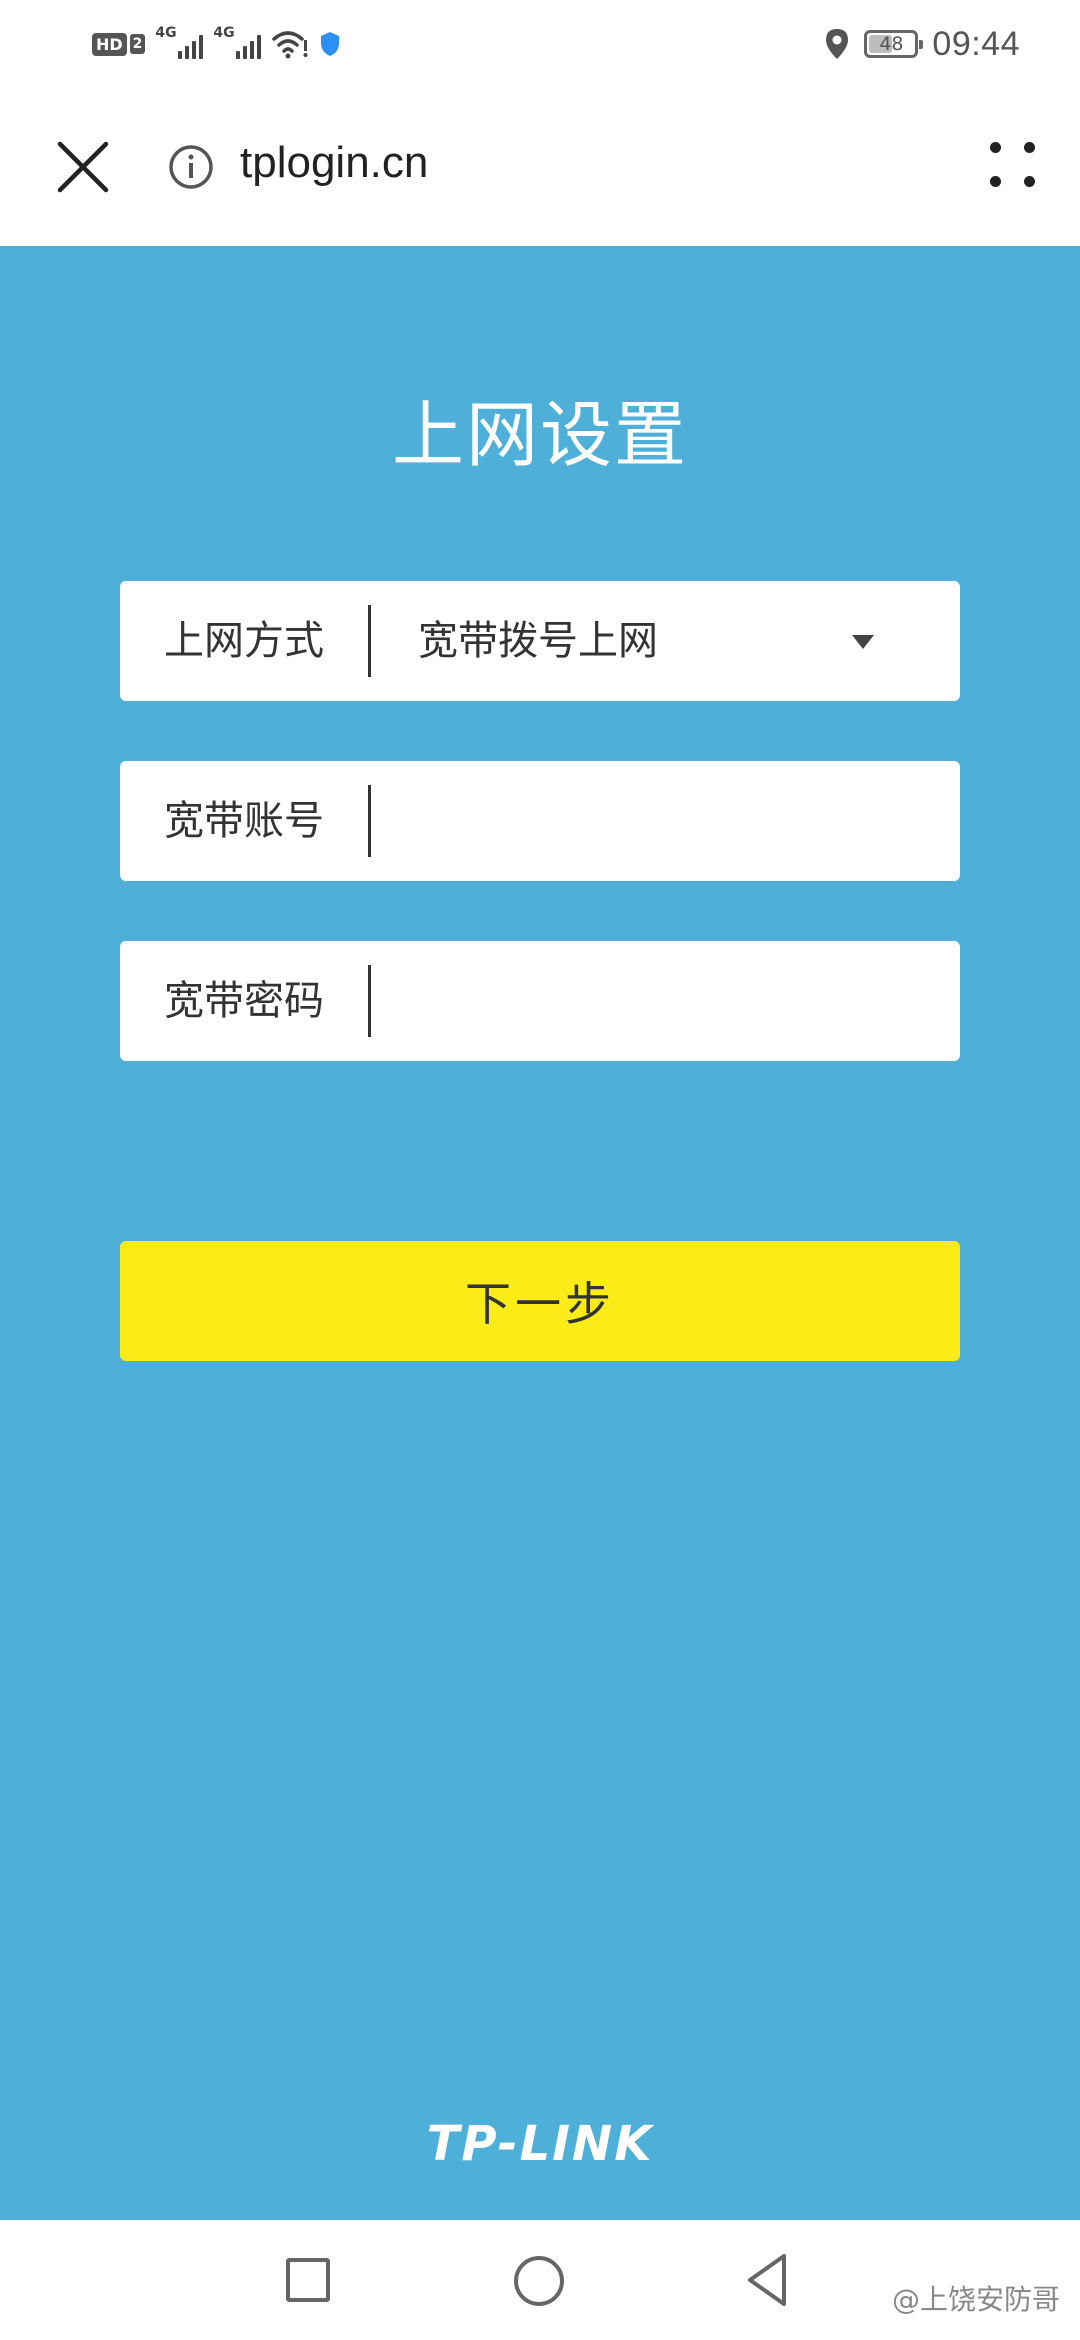  What do you see at coordinates (540, 2144) in the screenshot?
I see `tp-link-logo: TP-LINK` at bounding box center [540, 2144].